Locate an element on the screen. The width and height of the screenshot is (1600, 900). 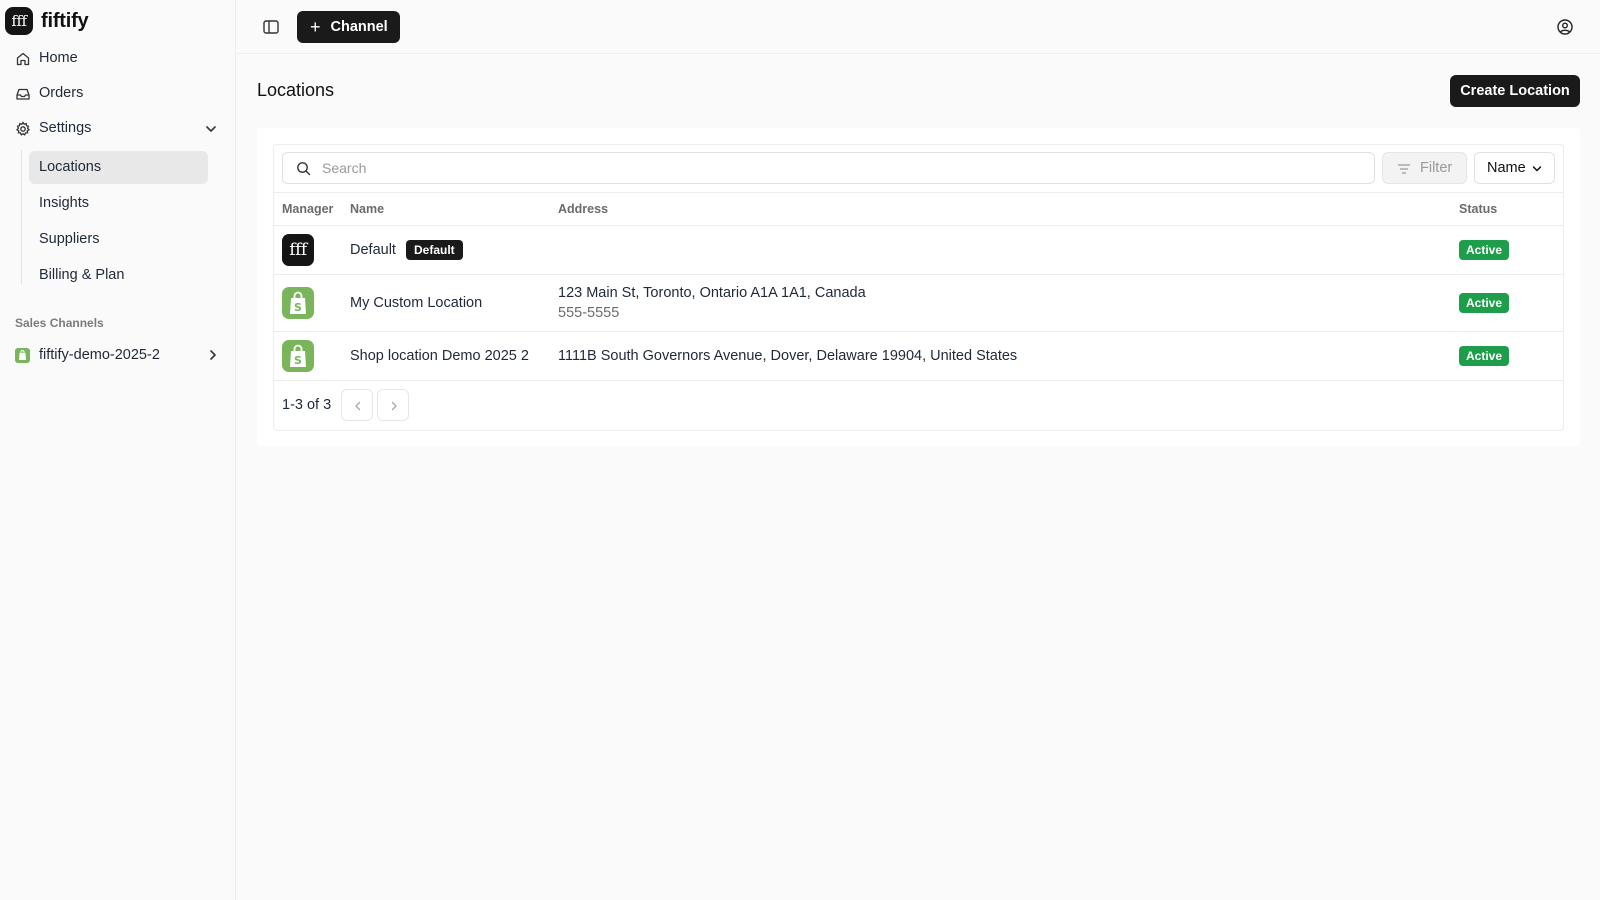
add-channel-label: Channel is located at coordinates (359, 27).